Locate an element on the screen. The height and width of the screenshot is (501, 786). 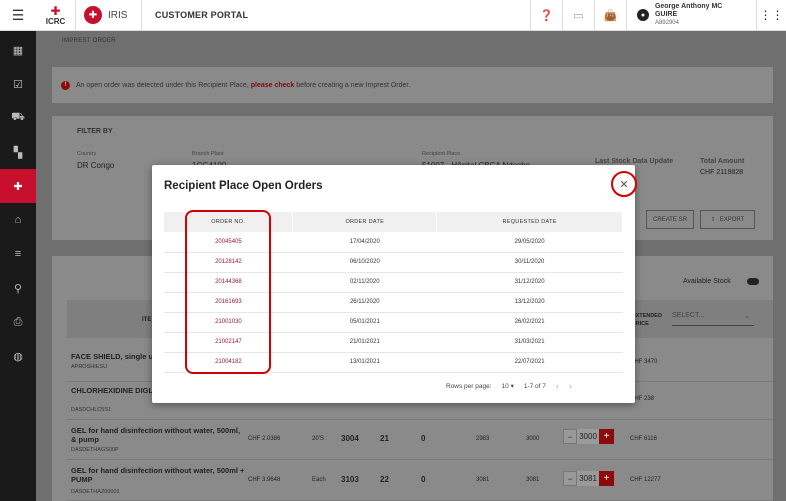
alert-text-after: before creating a new Imprest Order. is located at coordinates (353, 85).